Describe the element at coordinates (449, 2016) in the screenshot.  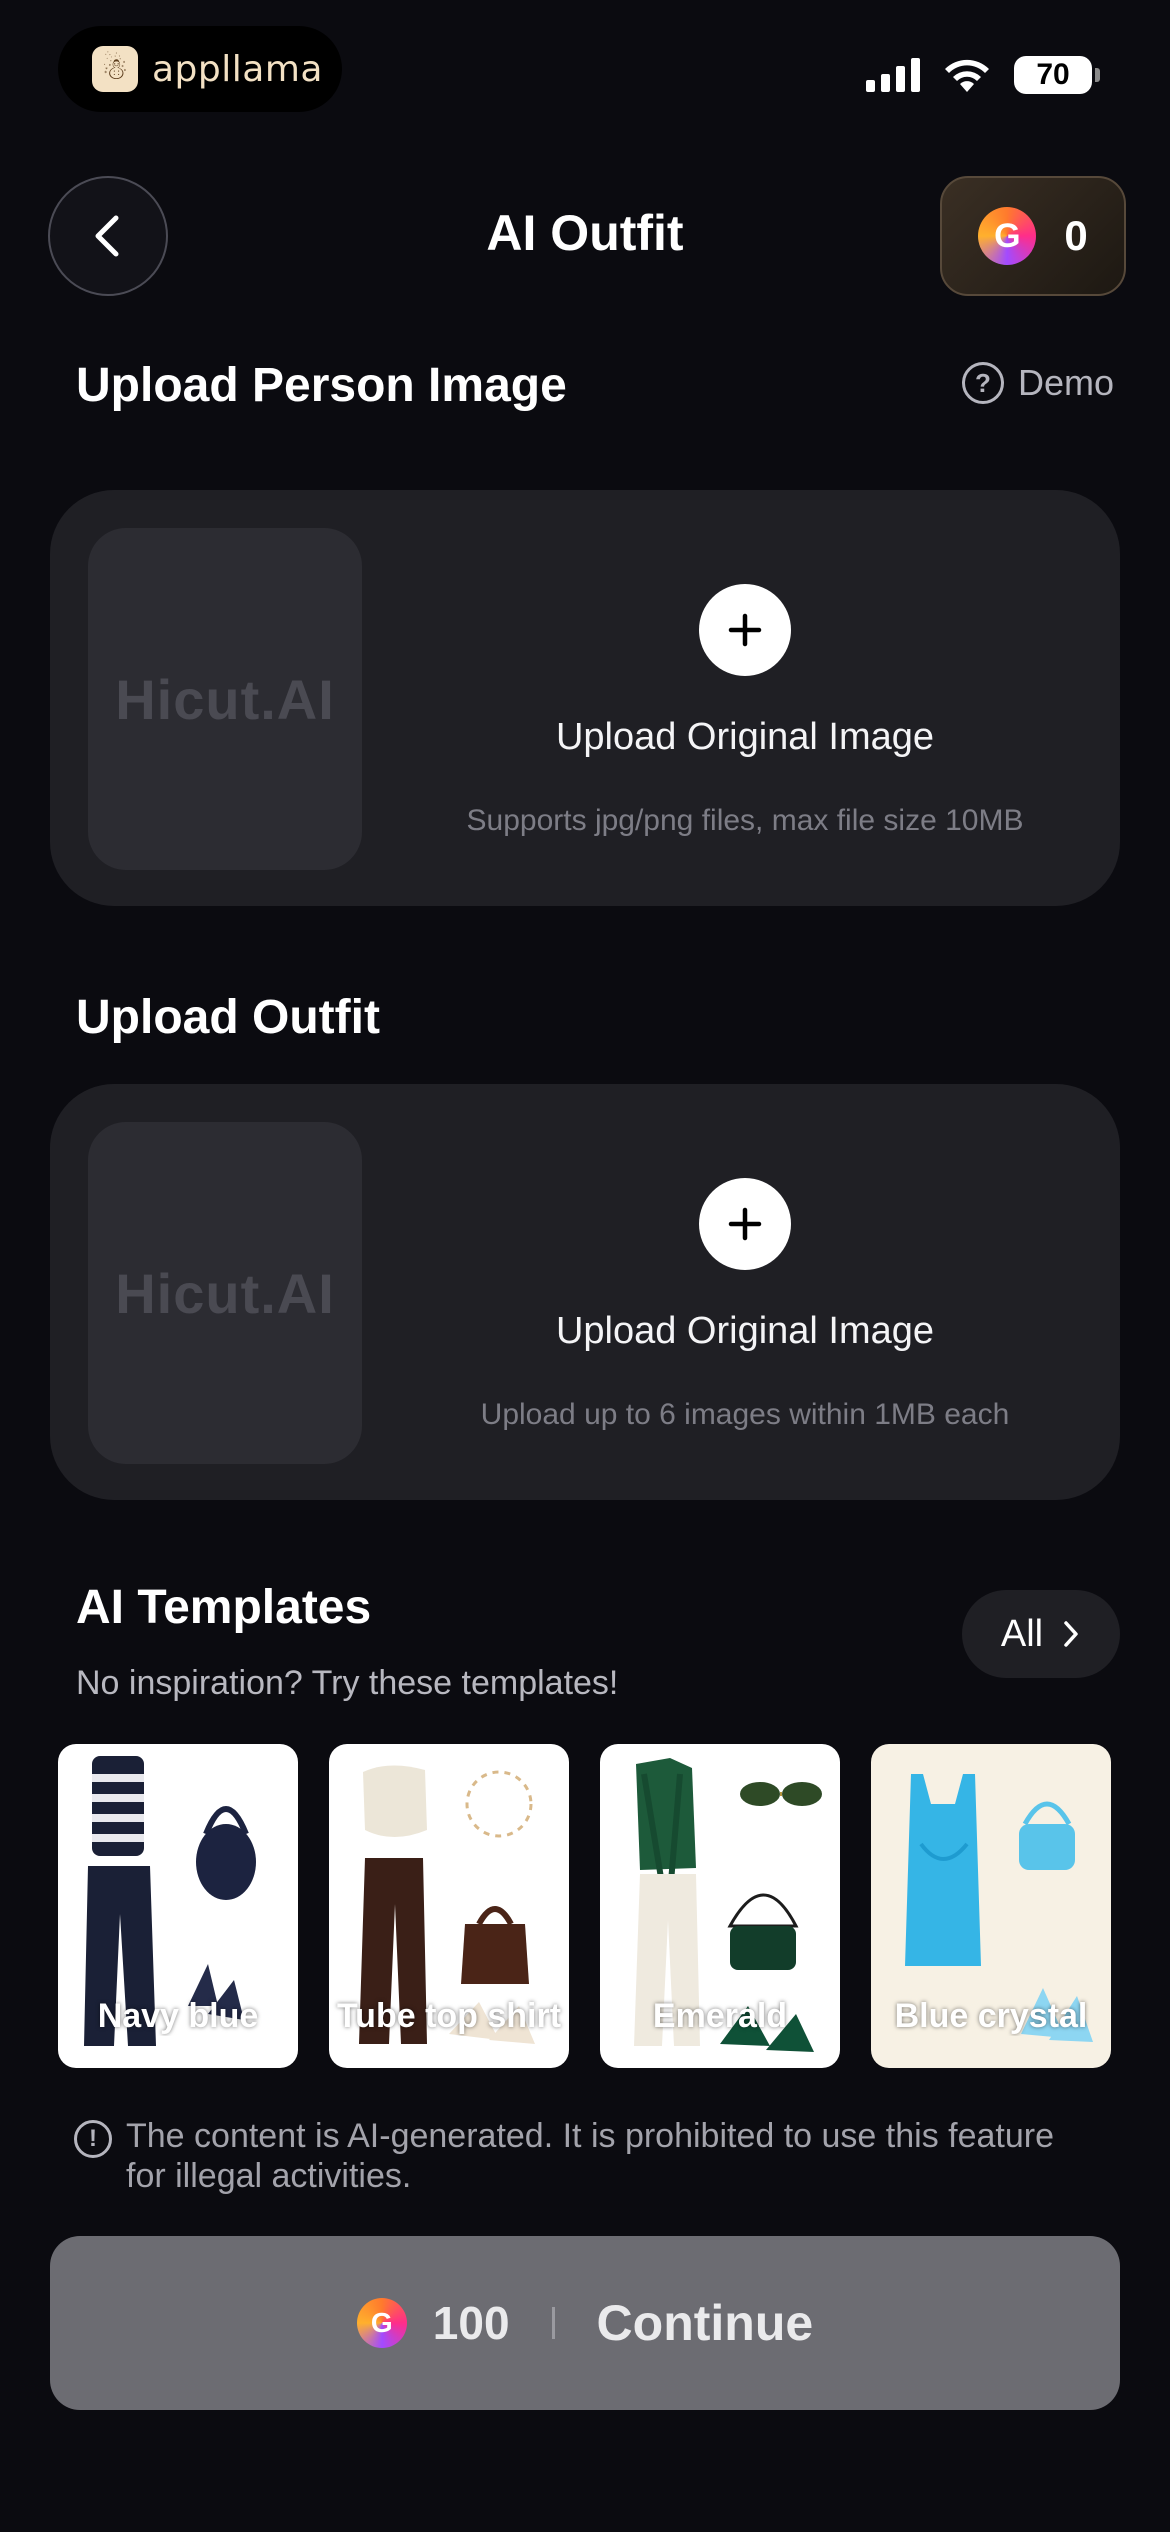
I see `template-label: Tube top shirt` at that location.